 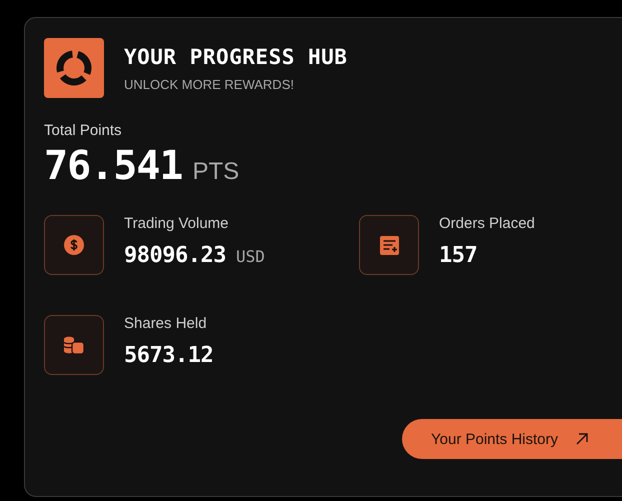 What do you see at coordinates (74, 68) in the screenshot?
I see `ring-logo-icon` at bounding box center [74, 68].